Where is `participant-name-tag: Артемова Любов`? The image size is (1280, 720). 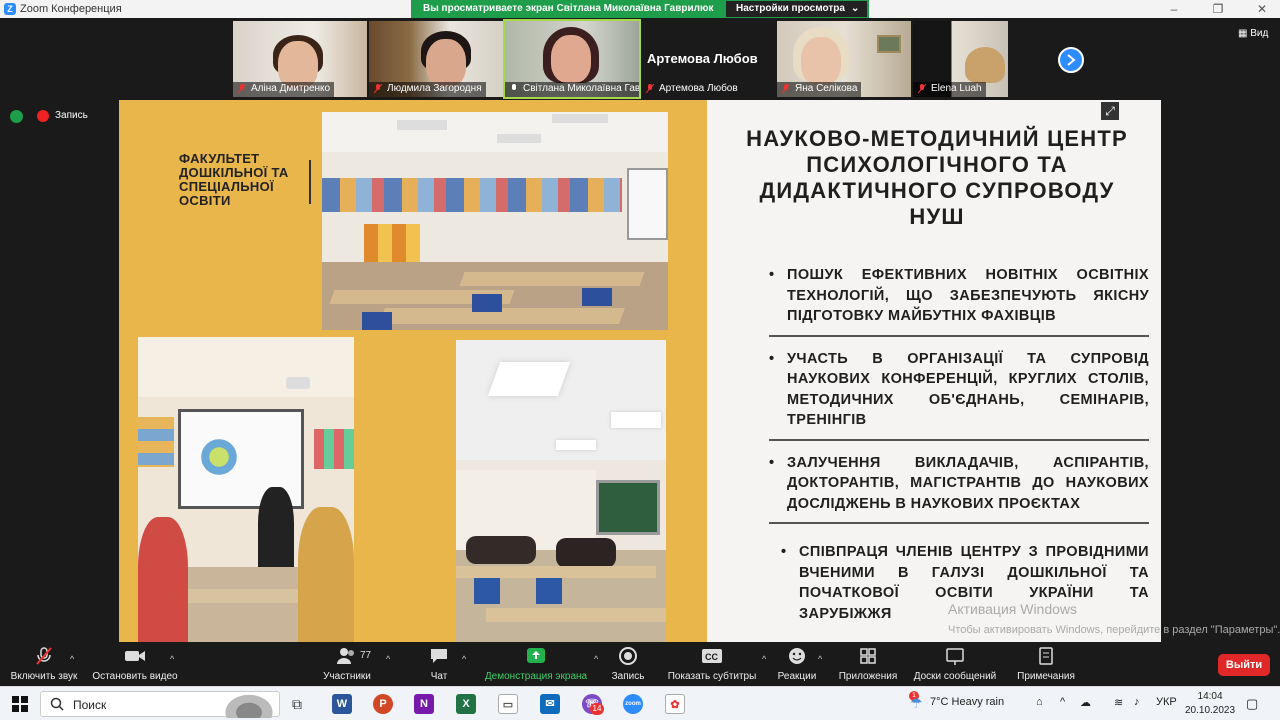
participant-name-tag: Артемова Любов is located at coordinates (691, 89).